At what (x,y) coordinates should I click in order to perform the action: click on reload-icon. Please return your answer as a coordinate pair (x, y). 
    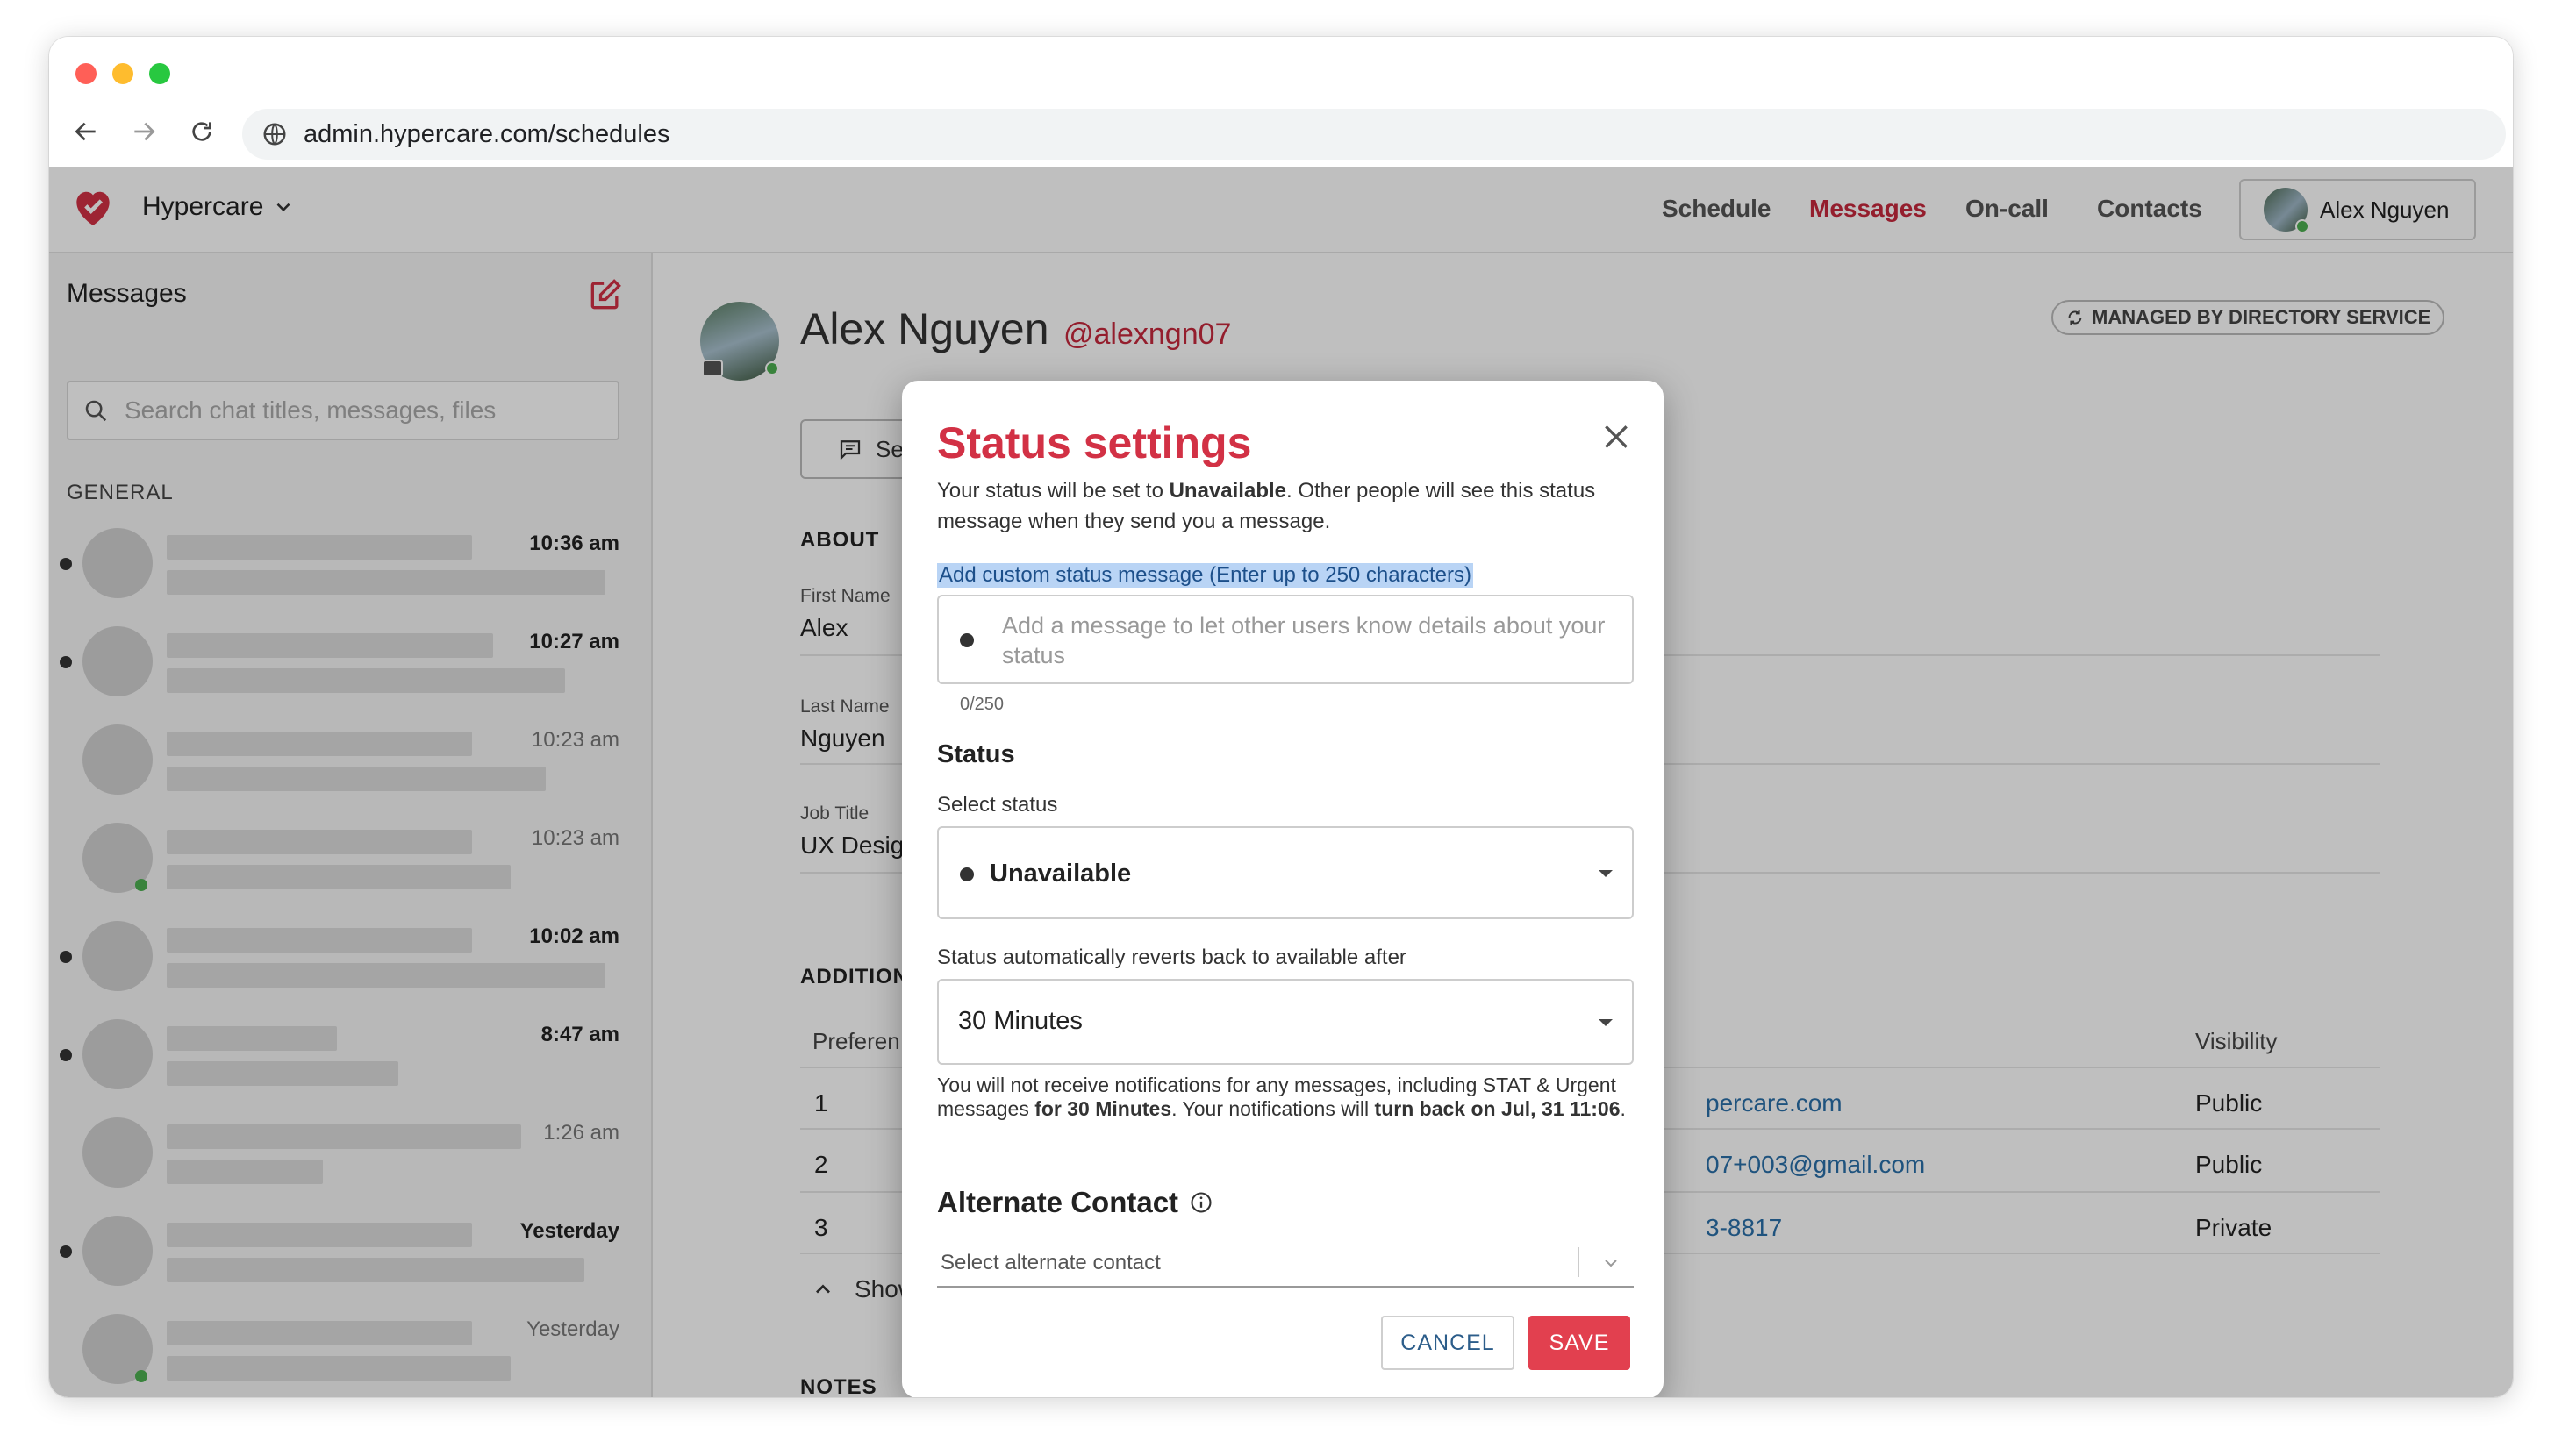
    Looking at the image, I should click on (201, 131).